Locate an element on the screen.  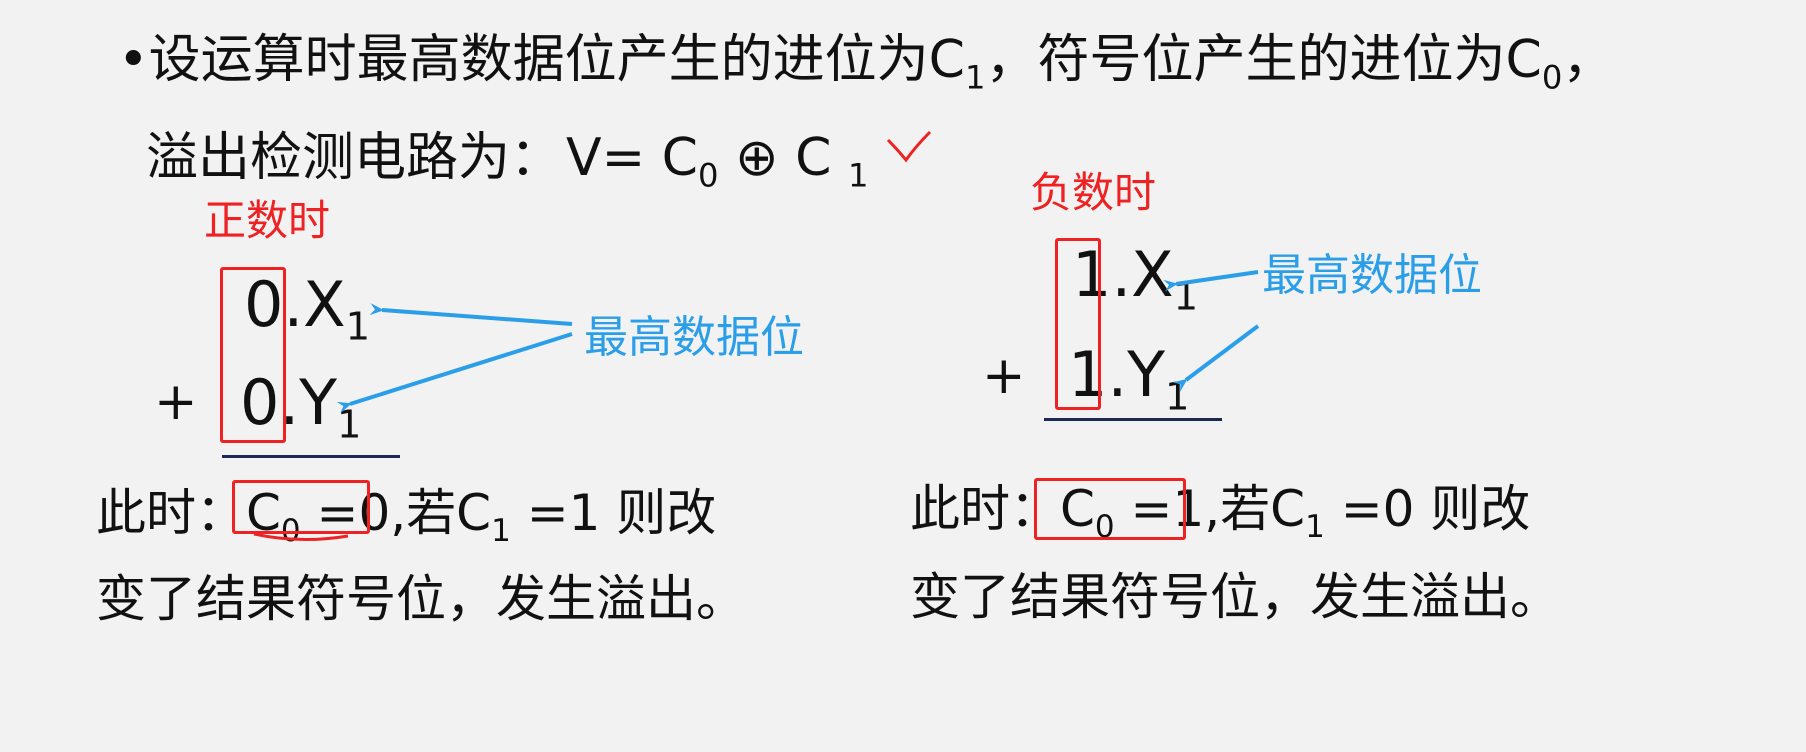
negative-arrow-to-y is located at coordinates (1216, 358).